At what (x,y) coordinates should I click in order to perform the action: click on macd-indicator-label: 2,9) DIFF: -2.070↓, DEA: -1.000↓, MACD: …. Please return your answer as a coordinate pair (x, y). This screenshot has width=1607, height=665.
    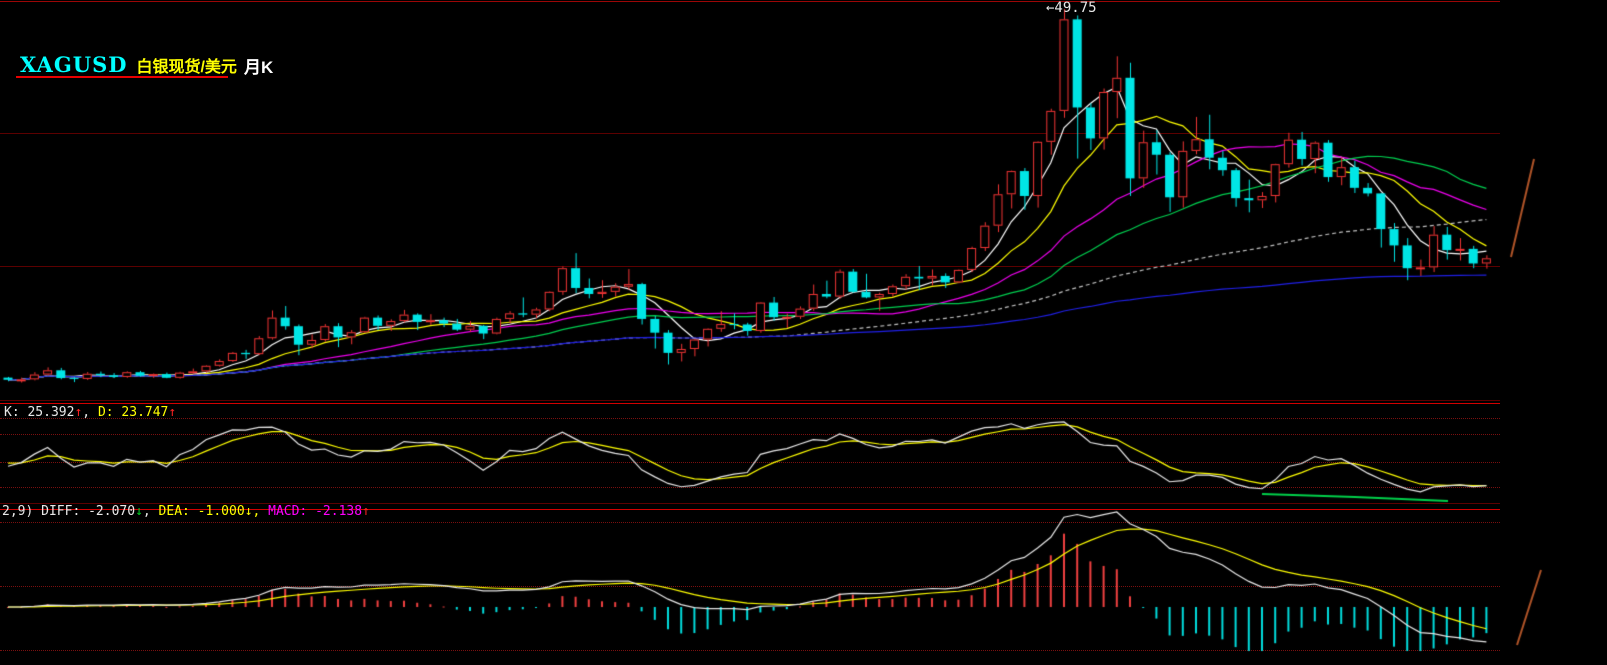
    Looking at the image, I should click on (186, 511).